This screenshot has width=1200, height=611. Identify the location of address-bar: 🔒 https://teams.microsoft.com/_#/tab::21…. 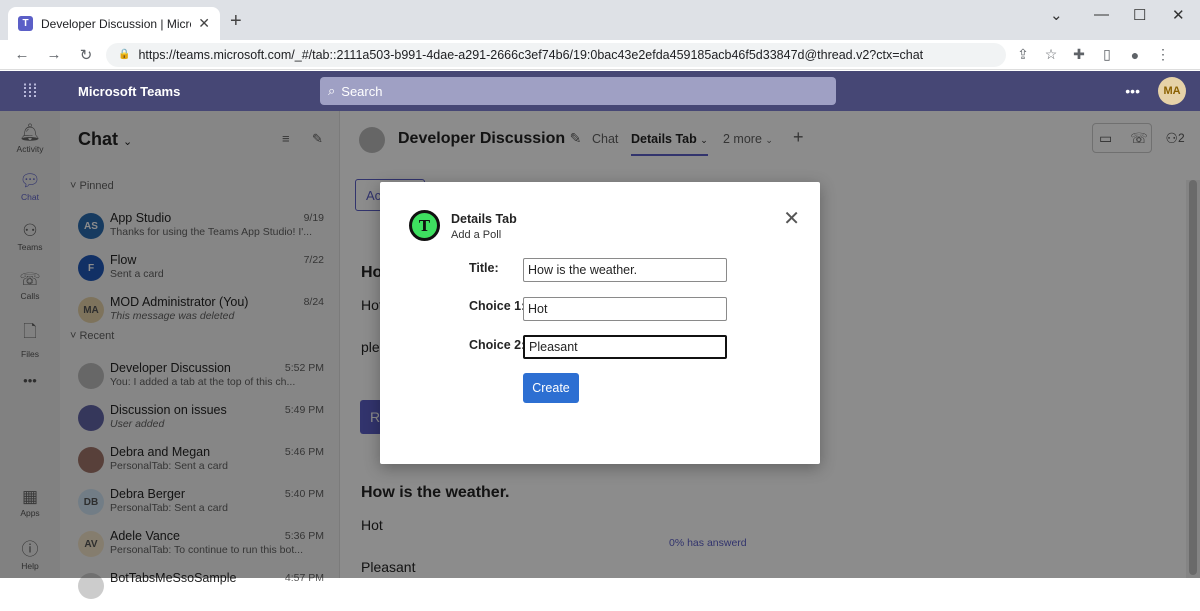
(556, 54).